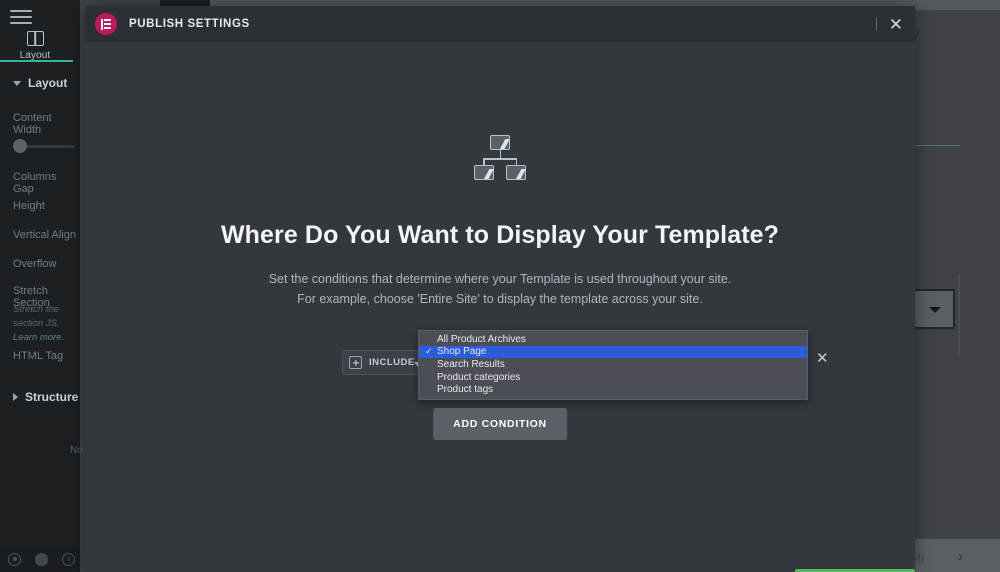 The height and width of the screenshot is (572, 1000). Describe the element at coordinates (38, 356) in the screenshot. I see `field-label-html-tag: HTML Tag` at that location.